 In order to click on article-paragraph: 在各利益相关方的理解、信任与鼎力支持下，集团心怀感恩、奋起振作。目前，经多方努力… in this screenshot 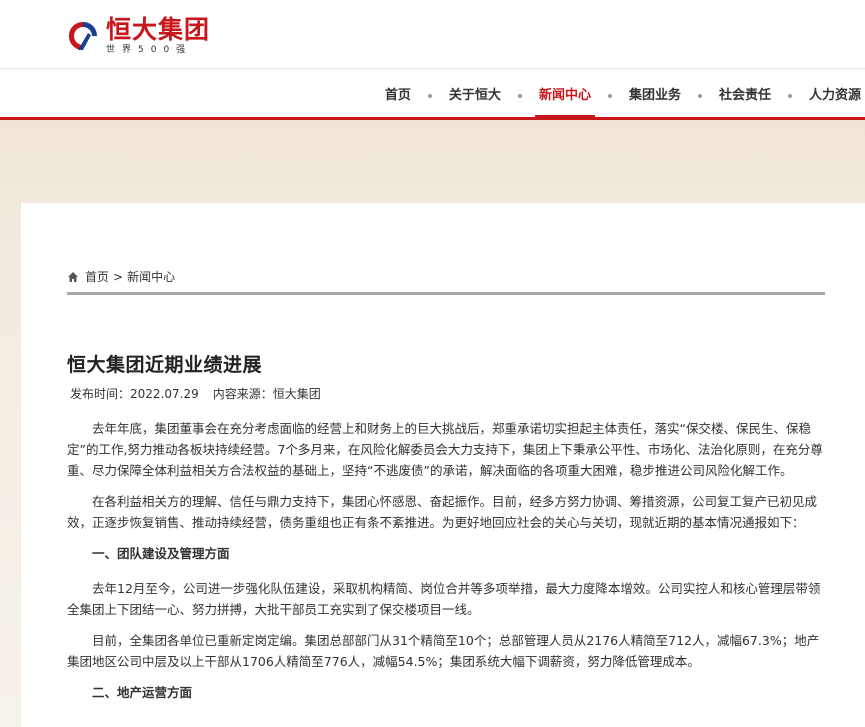, I will do `click(442, 512)`.